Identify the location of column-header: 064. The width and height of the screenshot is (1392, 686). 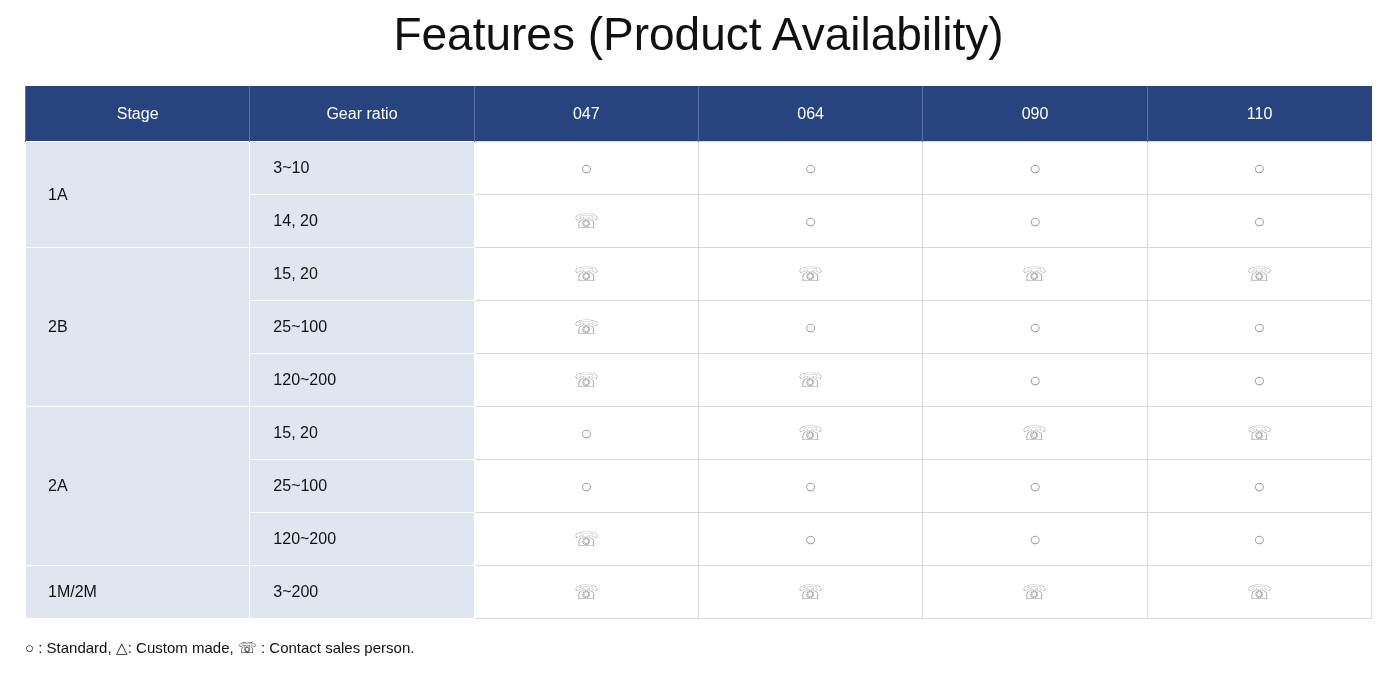
(810, 114).